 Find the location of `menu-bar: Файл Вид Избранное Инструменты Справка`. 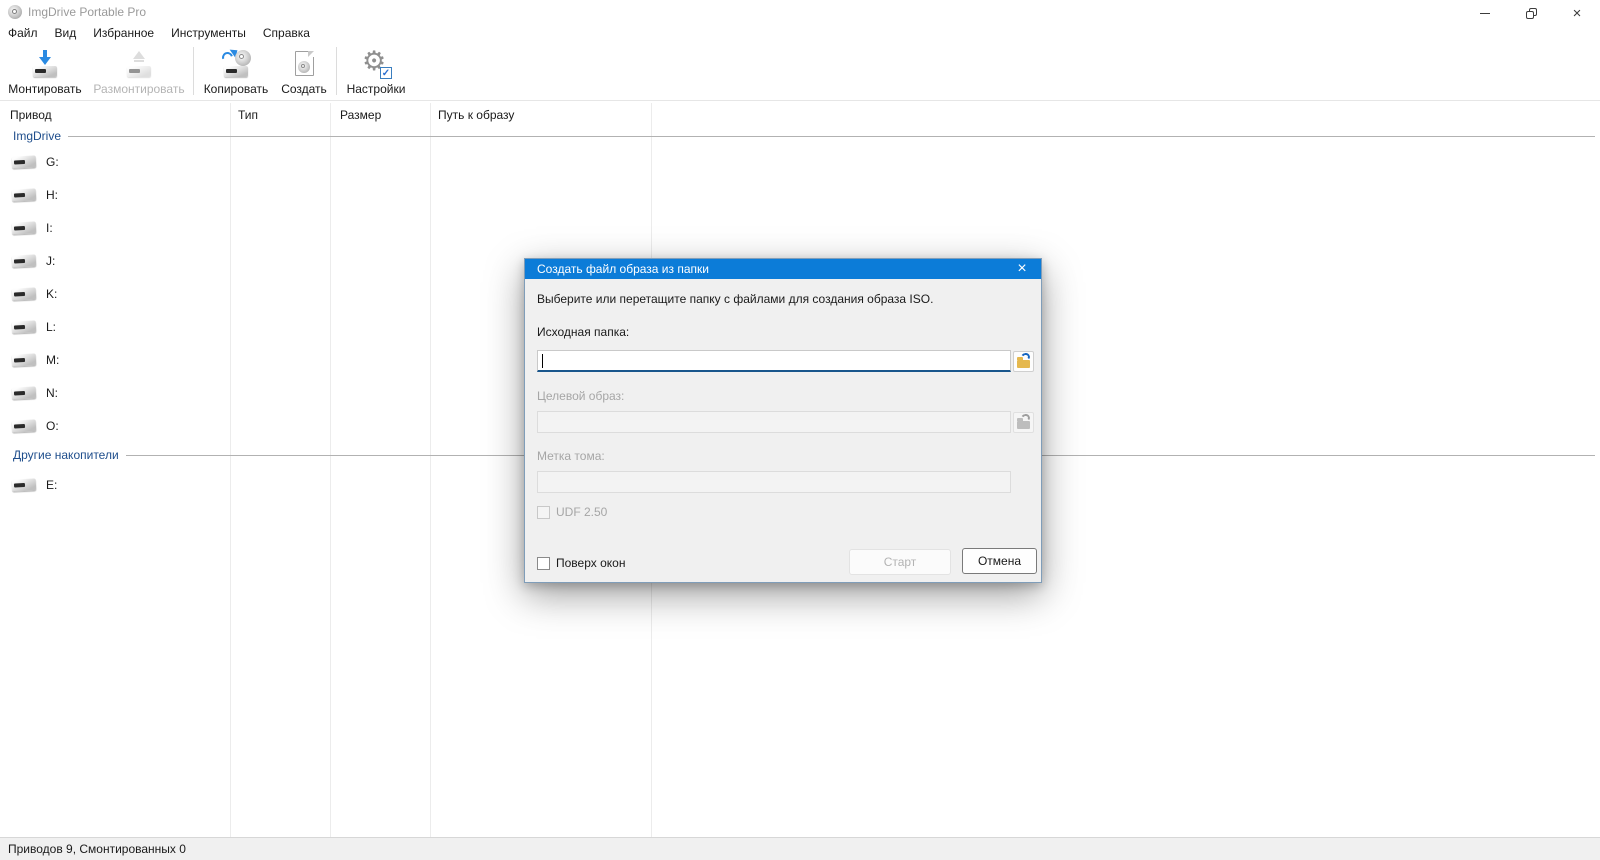

menu-bar: Файл Вид Избранное Инструменты Справка is located at coordinates (800, 33).